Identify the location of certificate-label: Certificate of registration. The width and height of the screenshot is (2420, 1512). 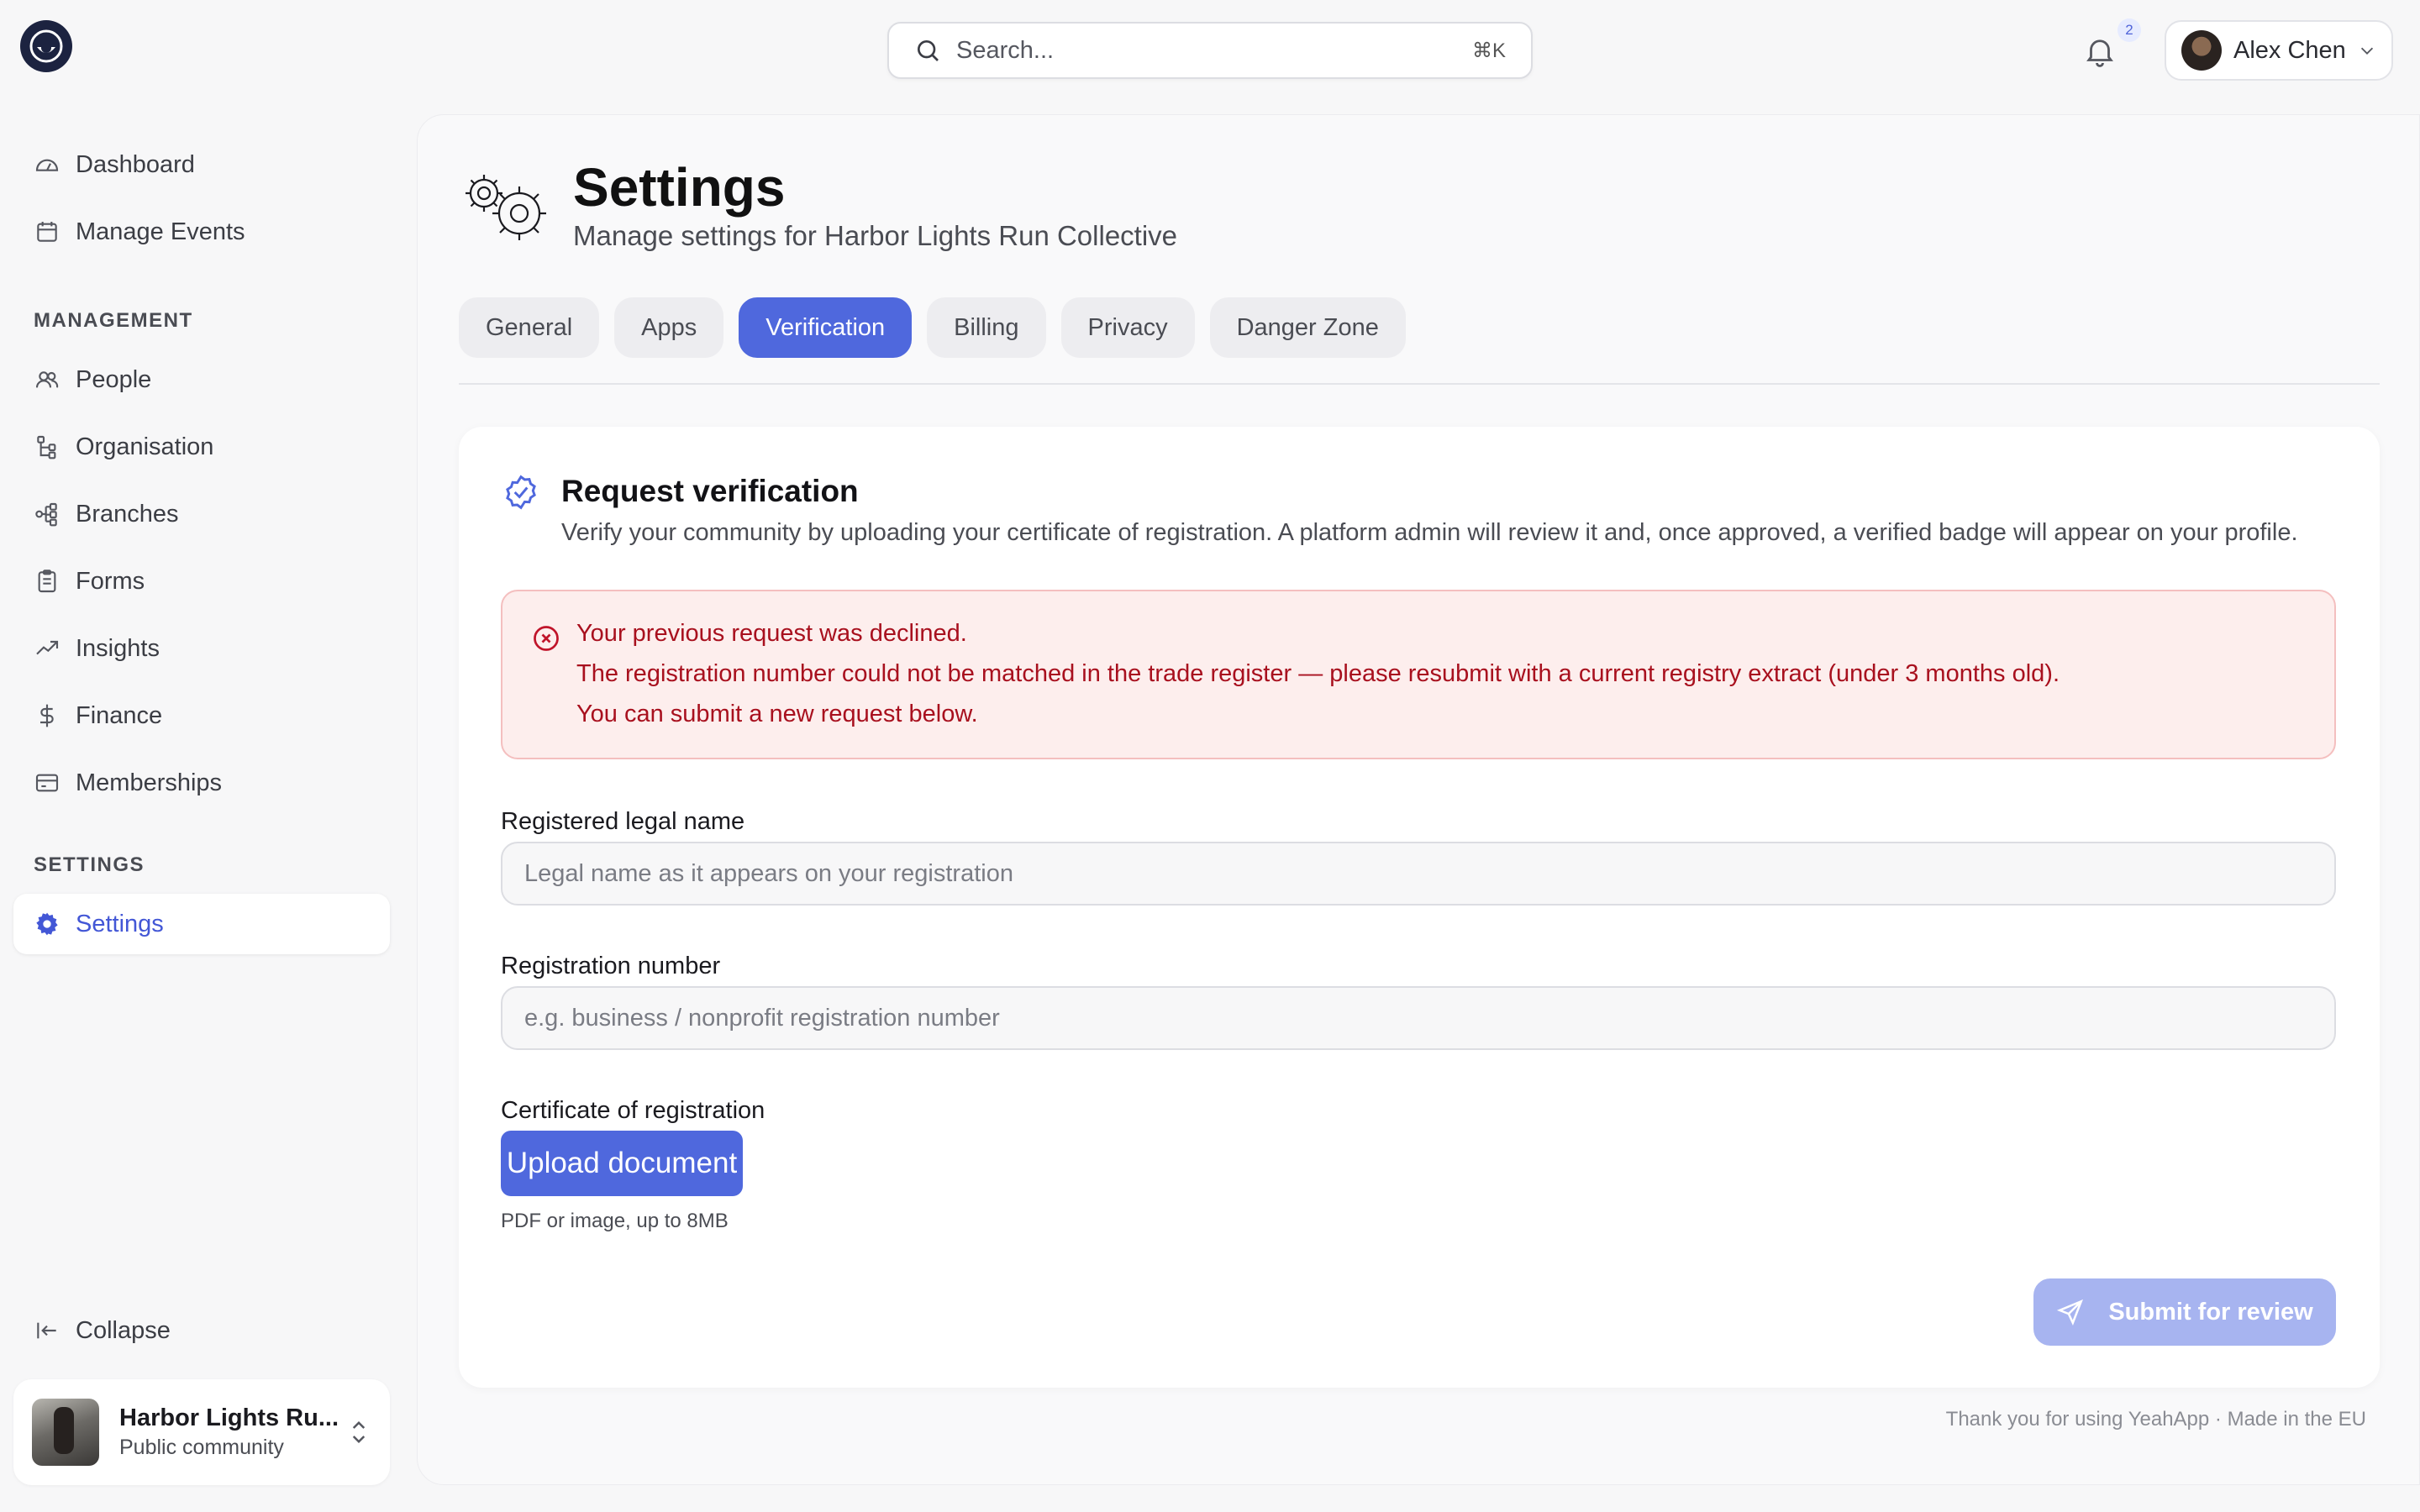
(633, 1110).